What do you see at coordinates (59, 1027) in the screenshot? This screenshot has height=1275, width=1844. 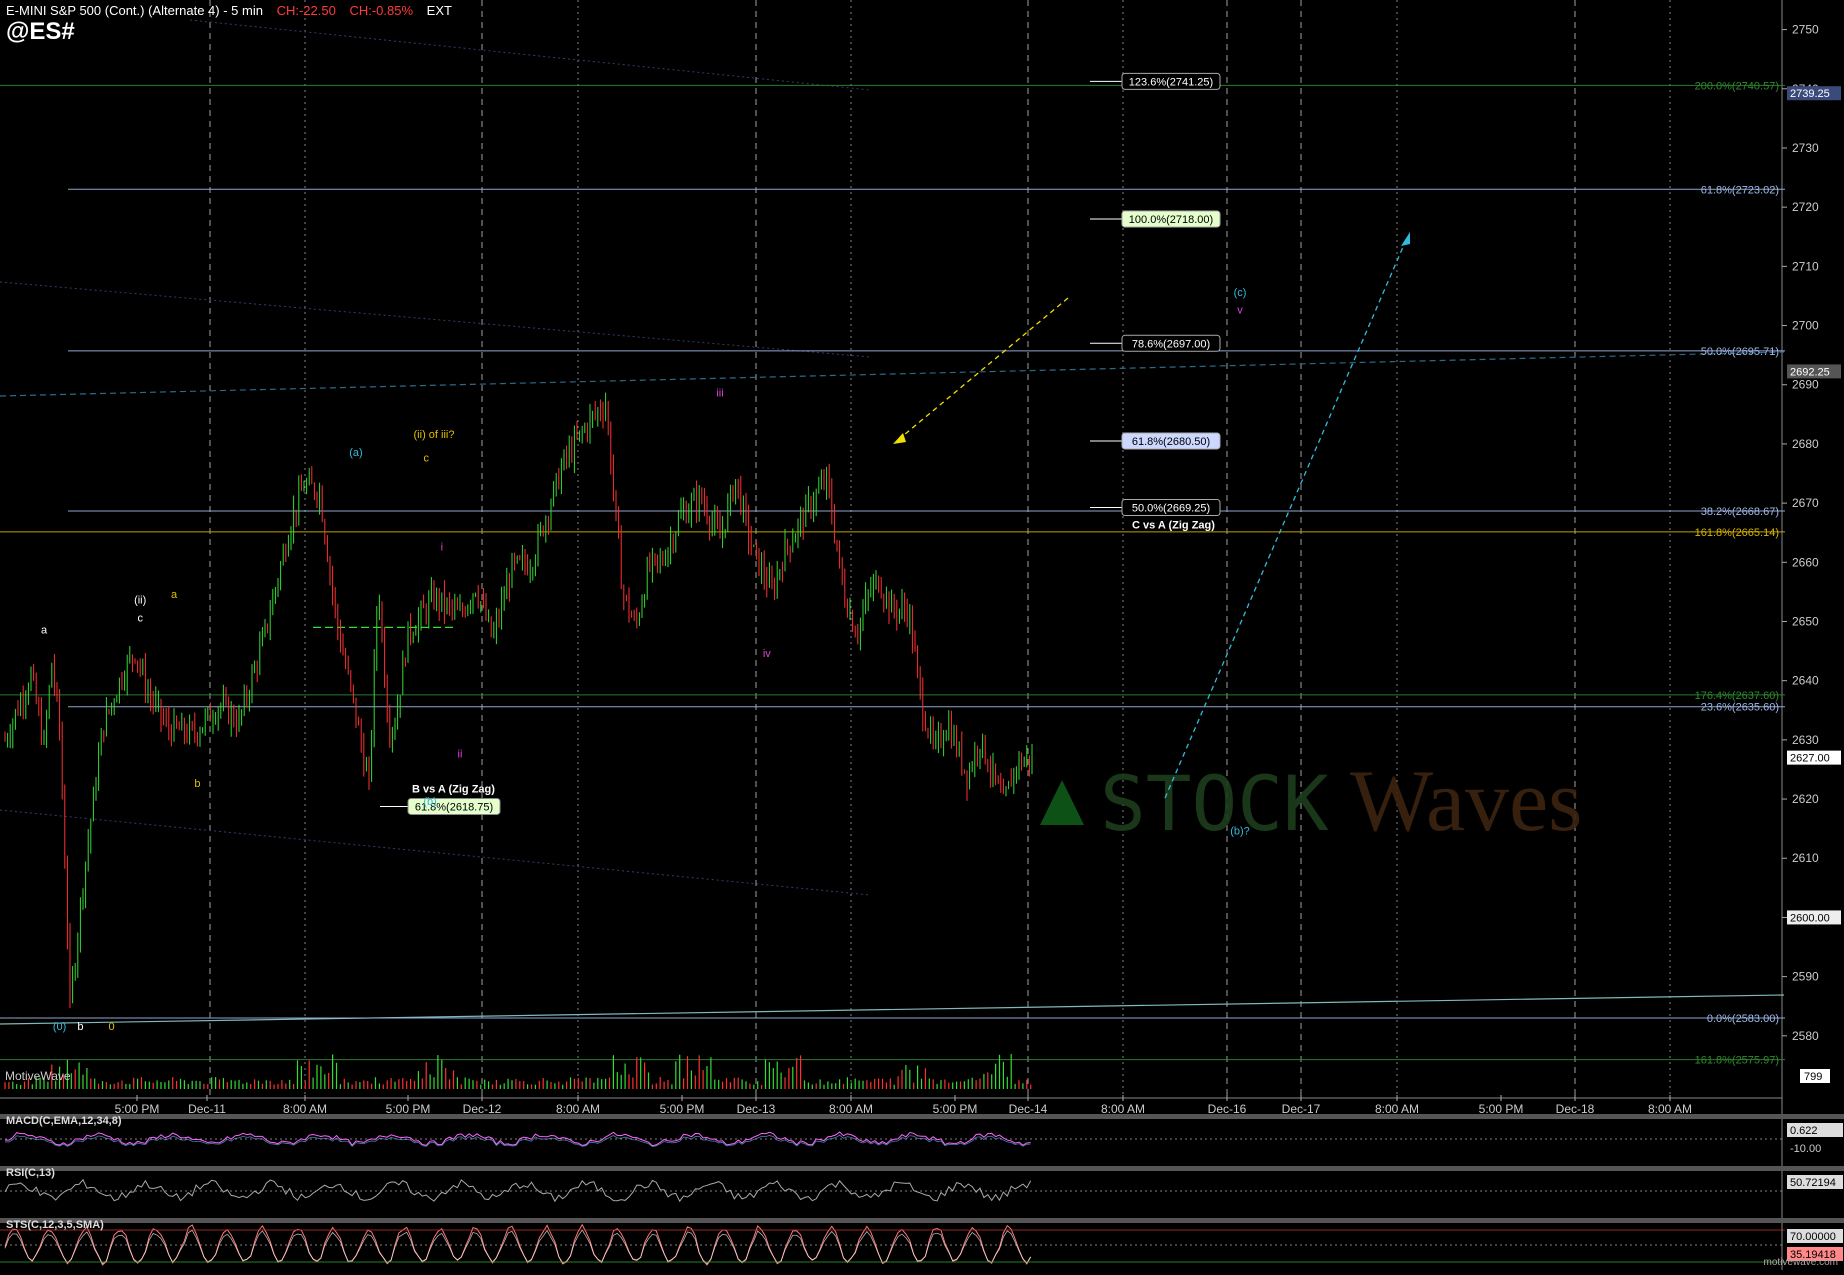 I see `wave-label: (0)` at bounding box center [59, 1027].